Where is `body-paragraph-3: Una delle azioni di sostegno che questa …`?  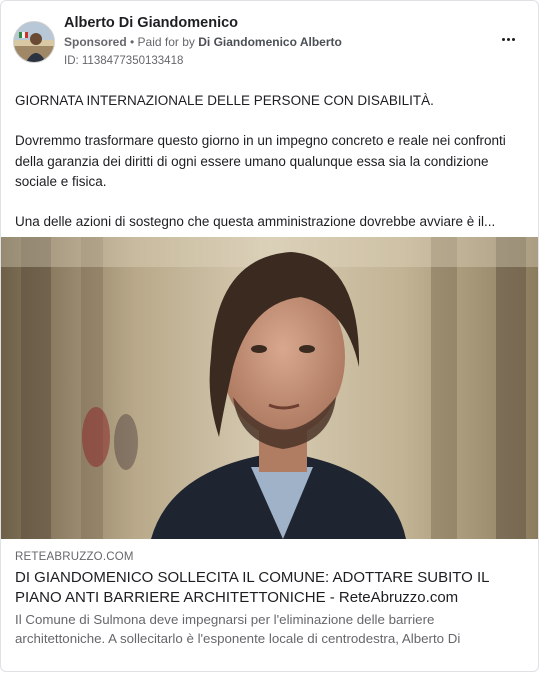
body-paragraph-3: Una delle azioni di sostegno che questa … is located at coordinates (255, 222).